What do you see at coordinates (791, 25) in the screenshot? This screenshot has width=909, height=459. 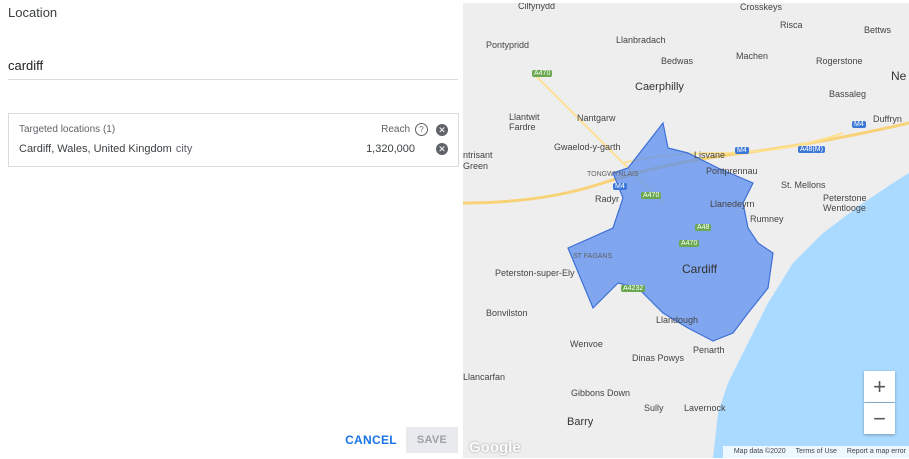 I see `map-label: Risca` at bounding box center [791, 25].